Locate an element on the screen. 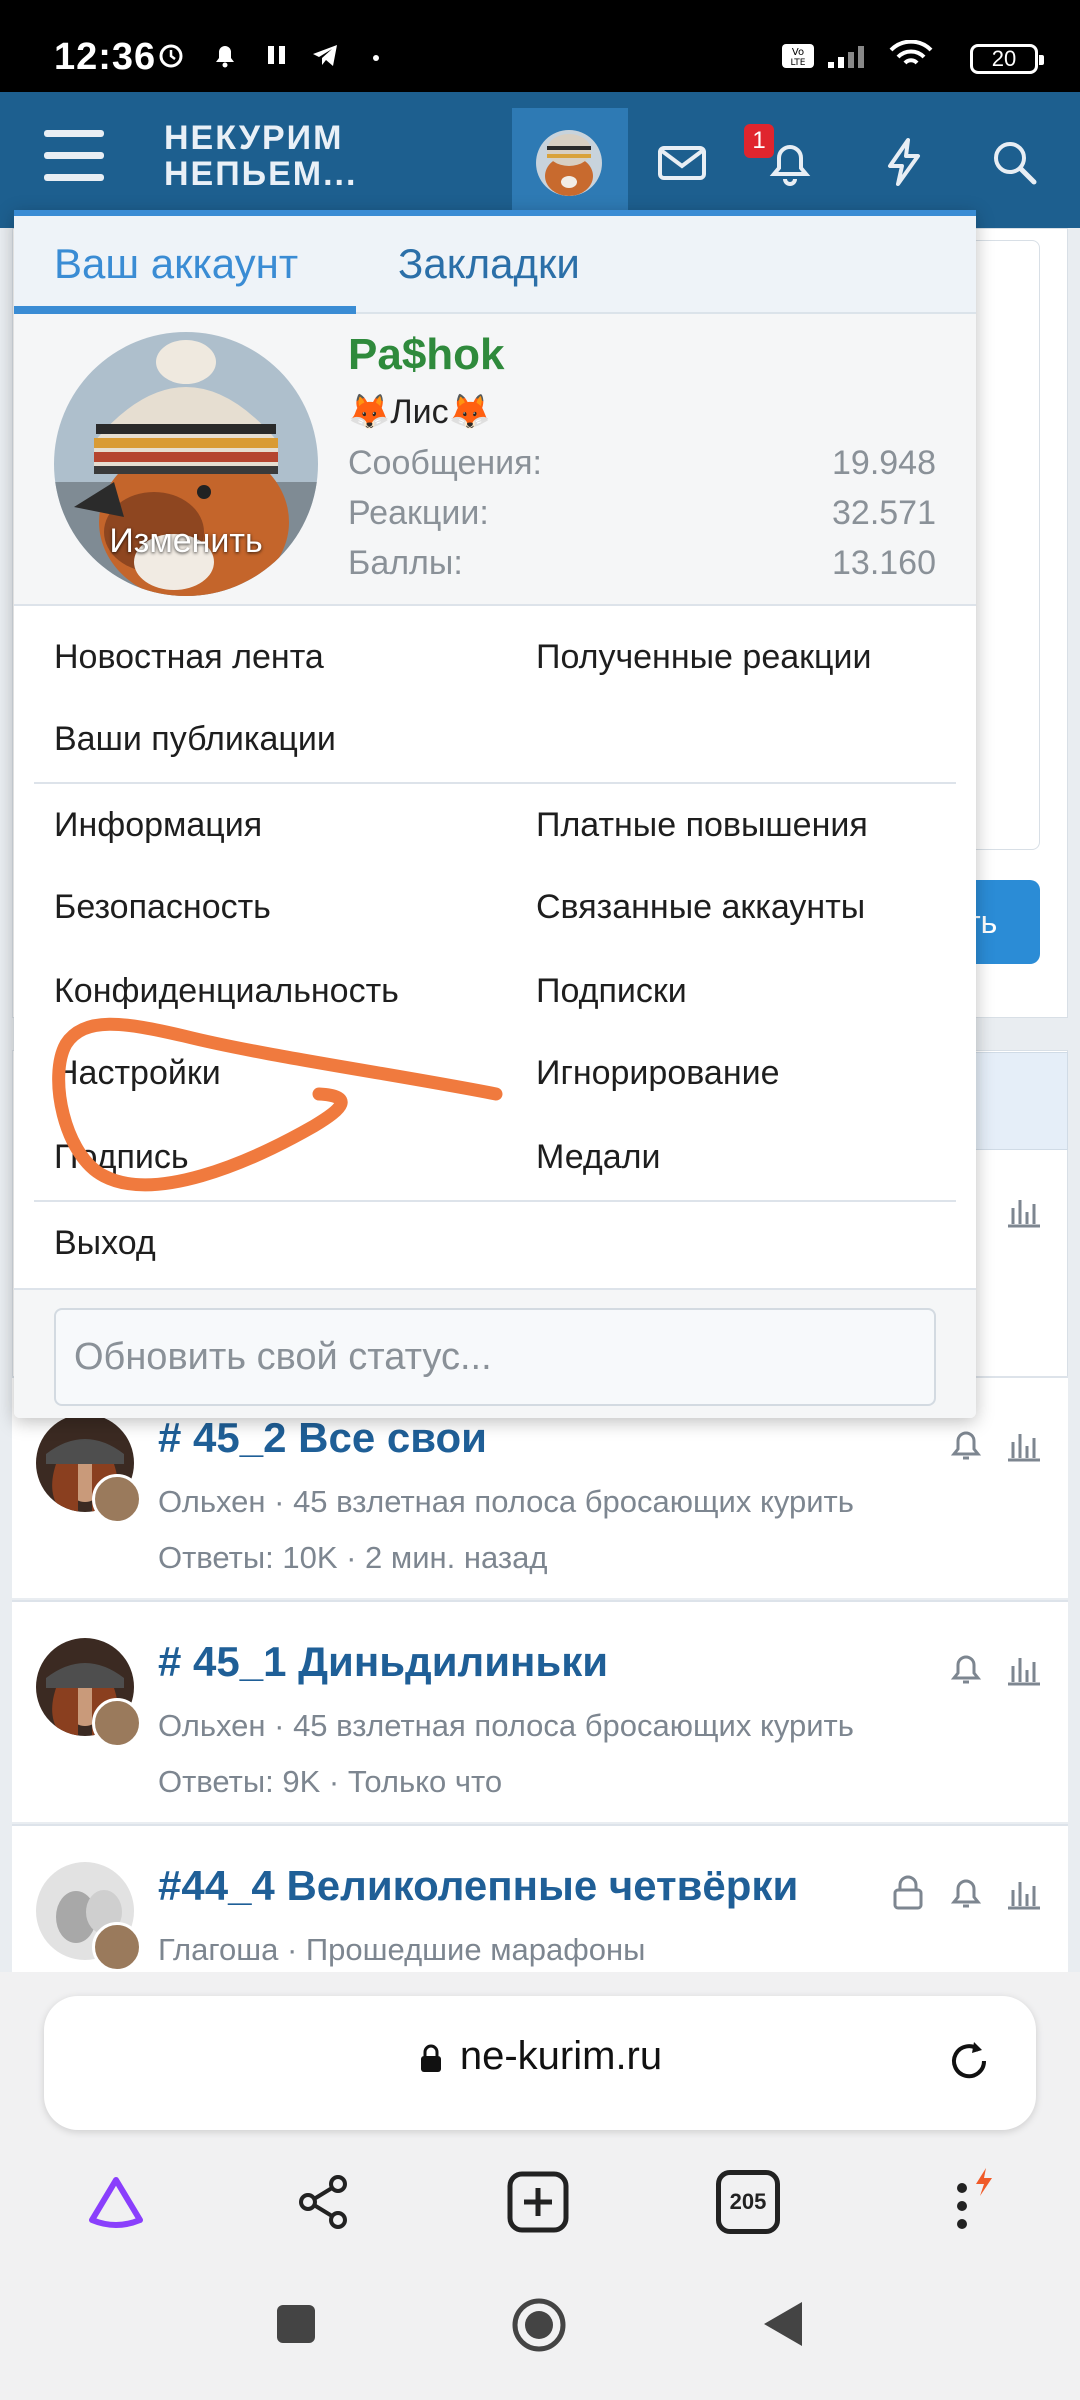  alerts-badge: 1 is located at coordinates (759, 141).